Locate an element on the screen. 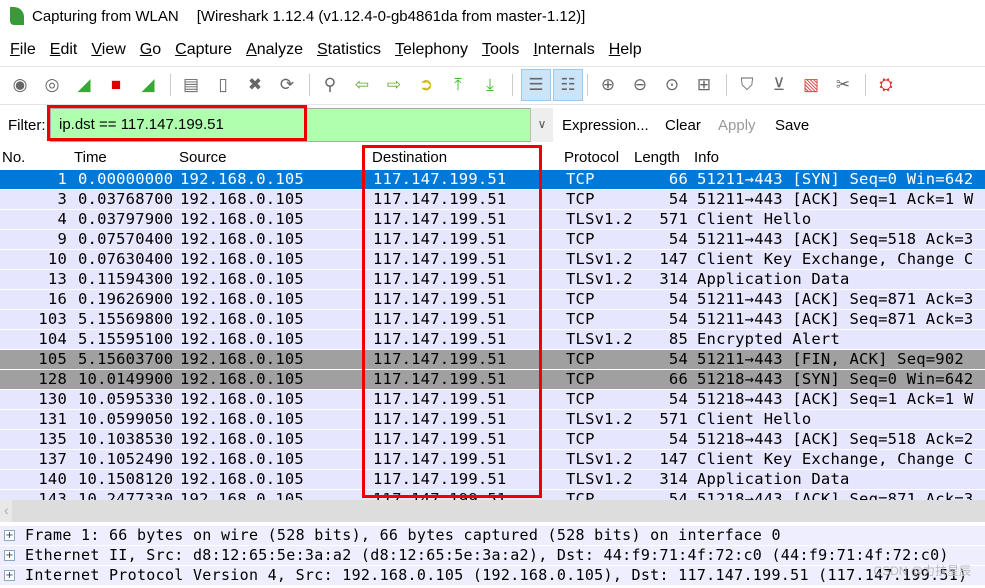 The width and height of the screenshot is (985, 588). cell-info: Client Key Exchange, Change C is located at coordinates (835, 459).